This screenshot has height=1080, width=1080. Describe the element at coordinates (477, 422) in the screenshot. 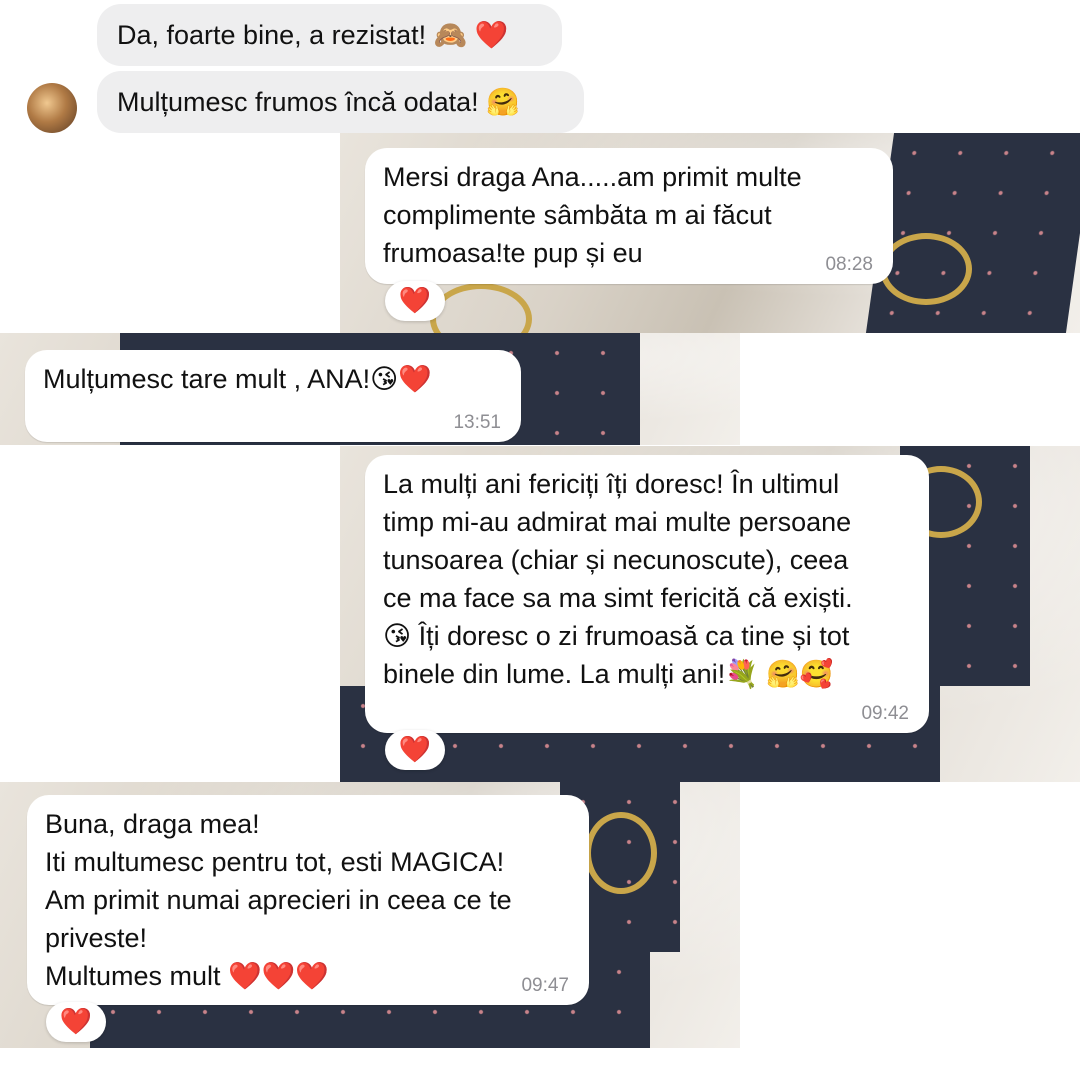

I see `message-timestamp: 13:51` at that location.